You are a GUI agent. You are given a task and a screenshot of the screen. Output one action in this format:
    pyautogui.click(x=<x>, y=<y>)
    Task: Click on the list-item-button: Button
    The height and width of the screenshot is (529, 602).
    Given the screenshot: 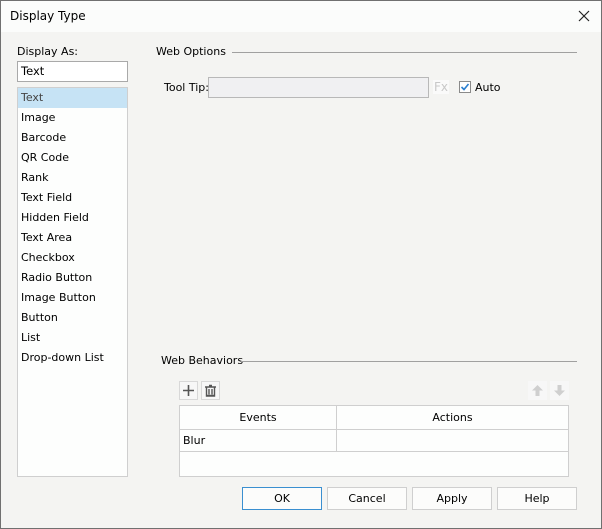 What is the action you would take?
    pyautogui.click(x=72, y=318)
    